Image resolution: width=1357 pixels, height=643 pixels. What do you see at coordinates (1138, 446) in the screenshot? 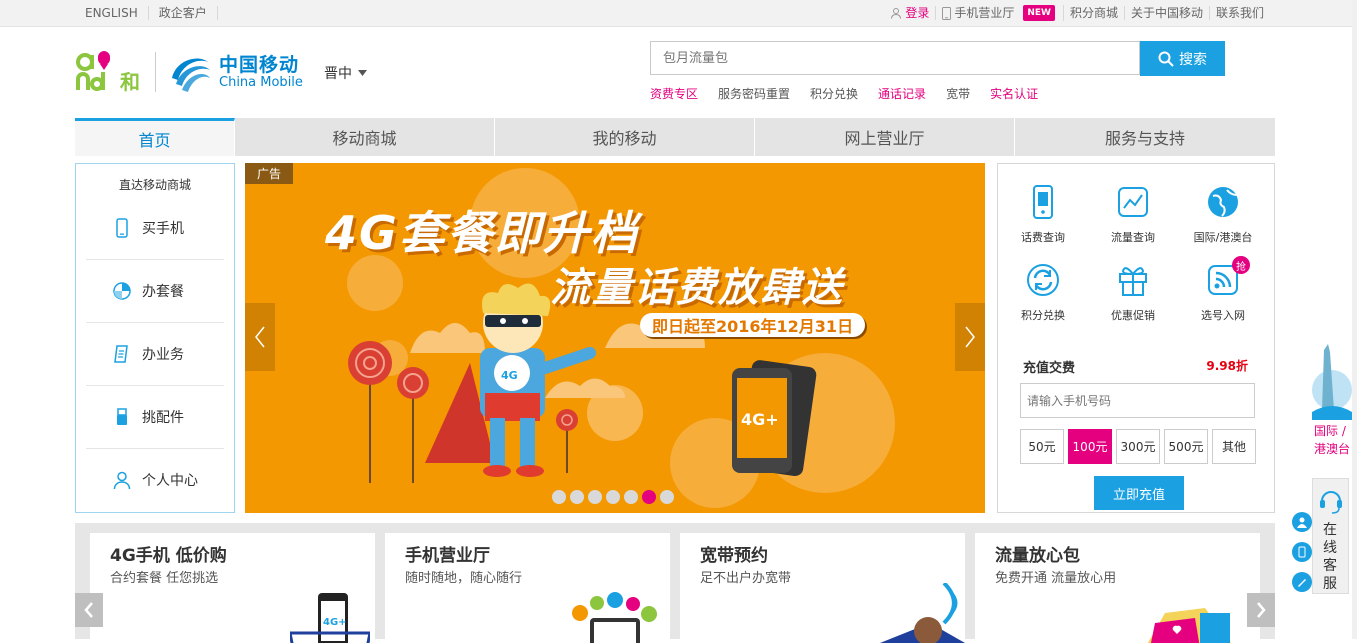
I see `amount-300: 300元` at bounding box center [1138, 446].